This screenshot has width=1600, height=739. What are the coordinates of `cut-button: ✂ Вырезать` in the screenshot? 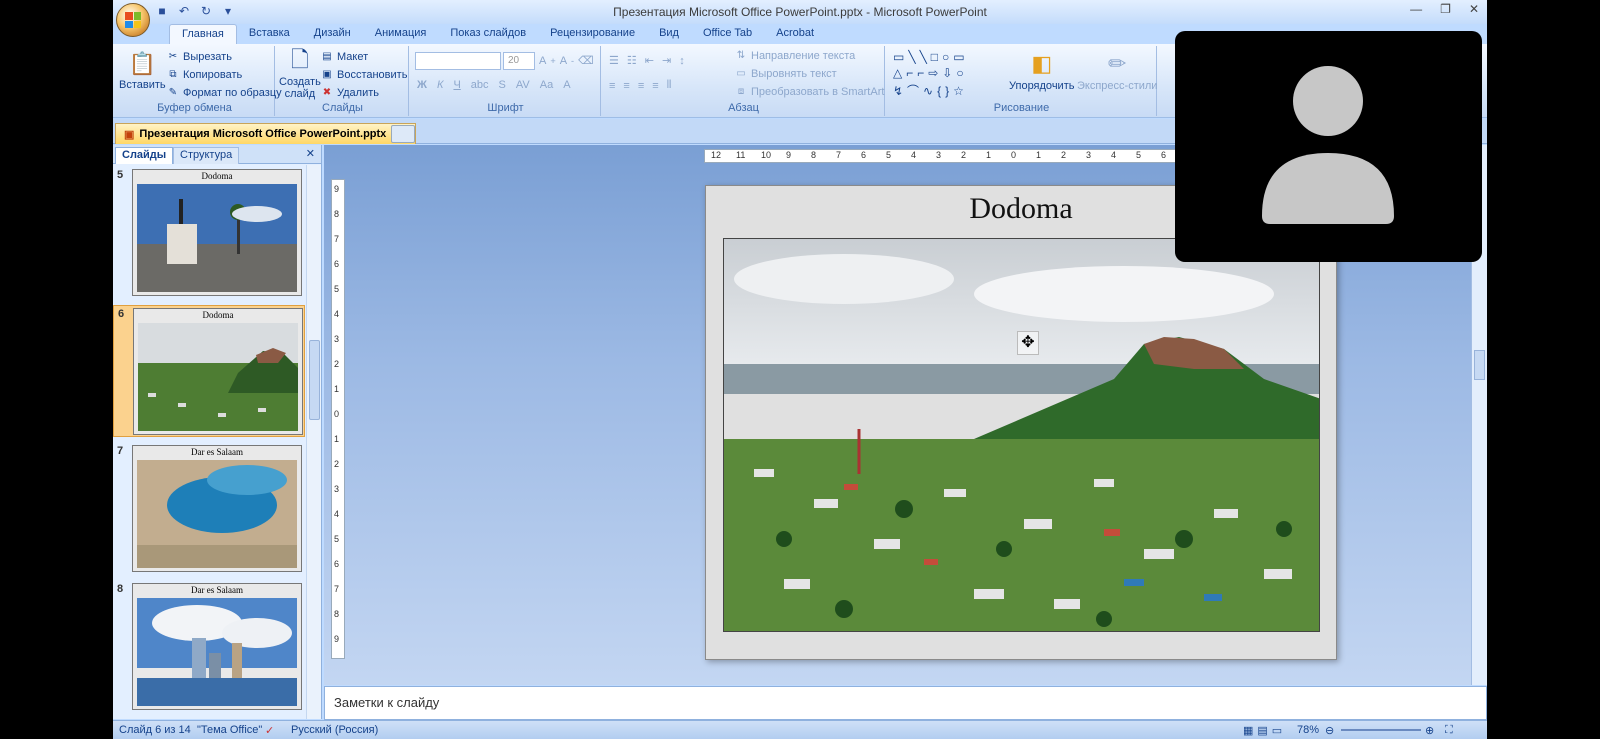 It's located at (199, 57).